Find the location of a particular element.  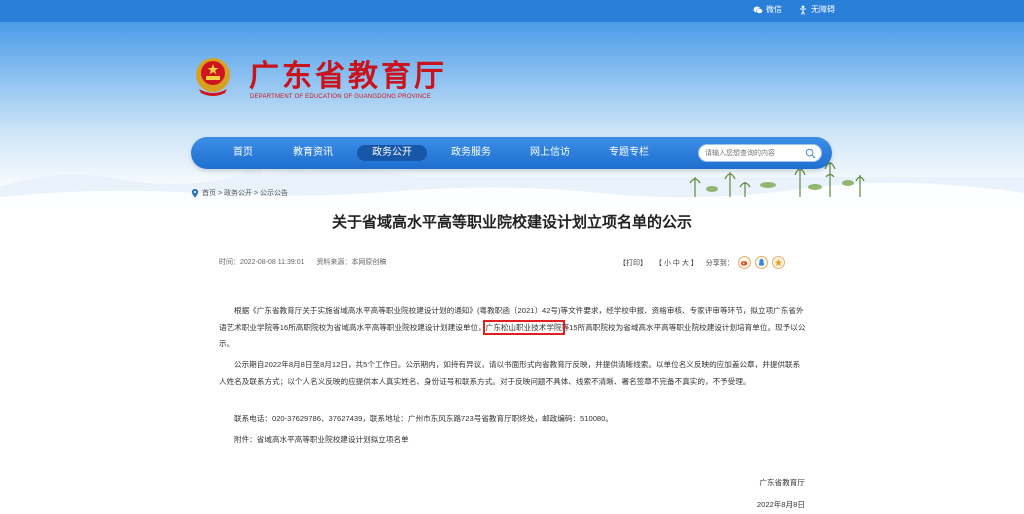

attachment-link: 附件：省域高水平高等职业院校建设计划拟立项名单 is located at coordinates (513, 440).